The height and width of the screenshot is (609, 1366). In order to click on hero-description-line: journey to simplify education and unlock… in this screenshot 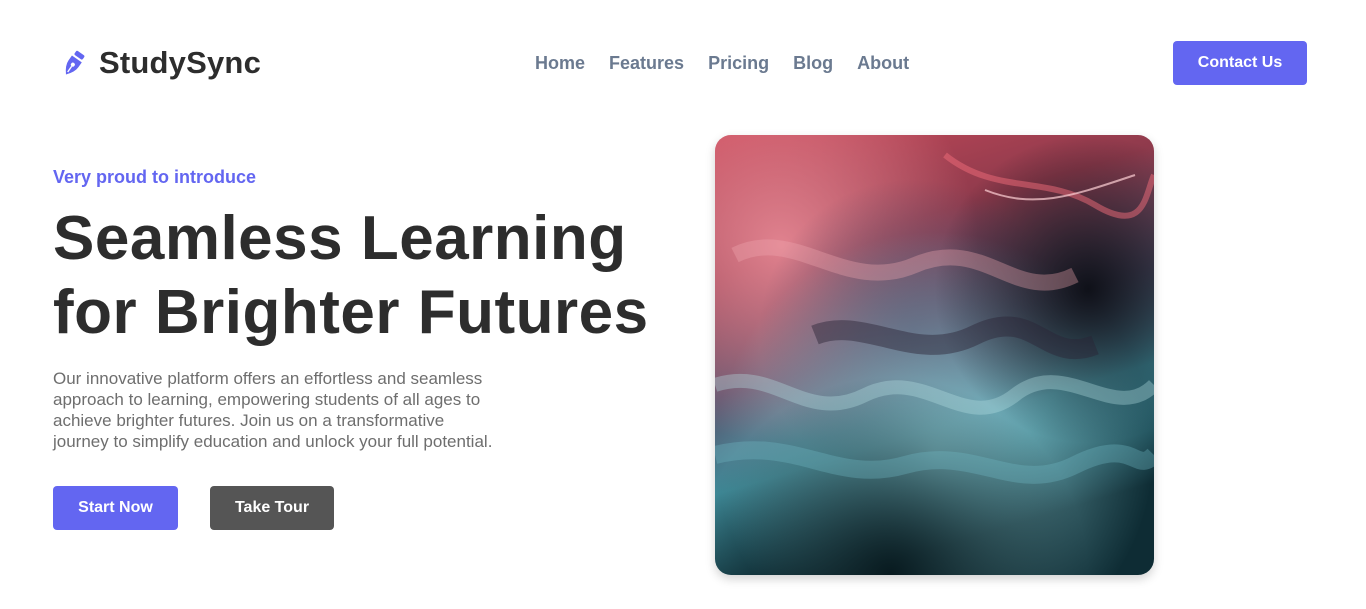, I will do `click(273, 441)`.